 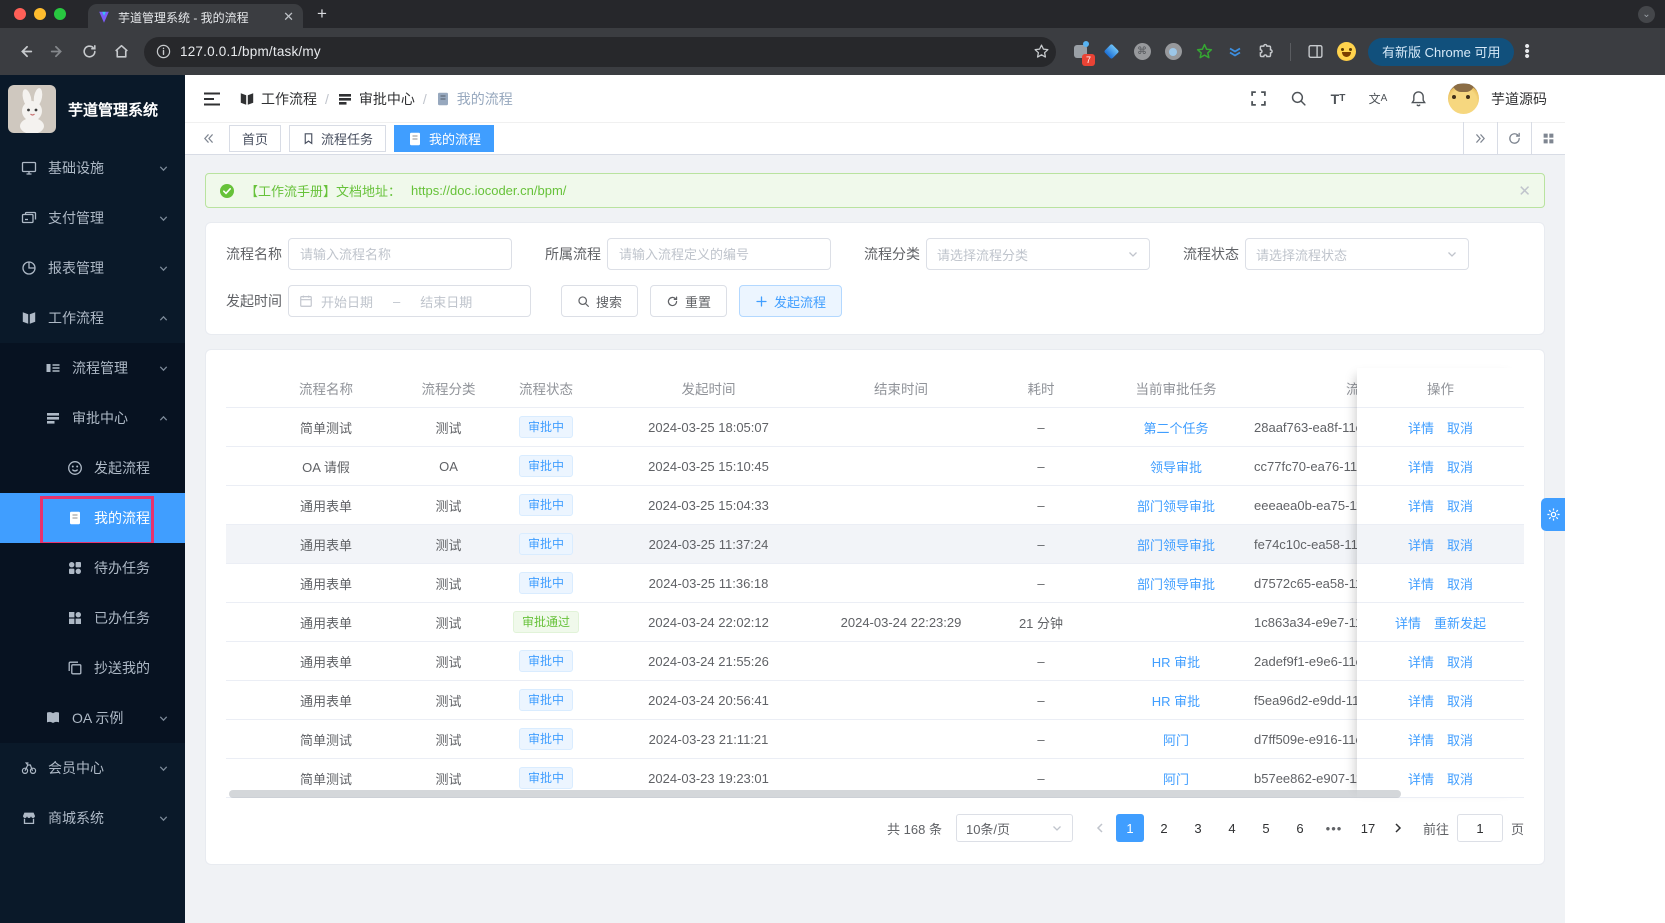 What do you see at coordinates (1300, 828) in the screenshot?
I see `page-button-6: 6` at bounding box center [1300, 828].